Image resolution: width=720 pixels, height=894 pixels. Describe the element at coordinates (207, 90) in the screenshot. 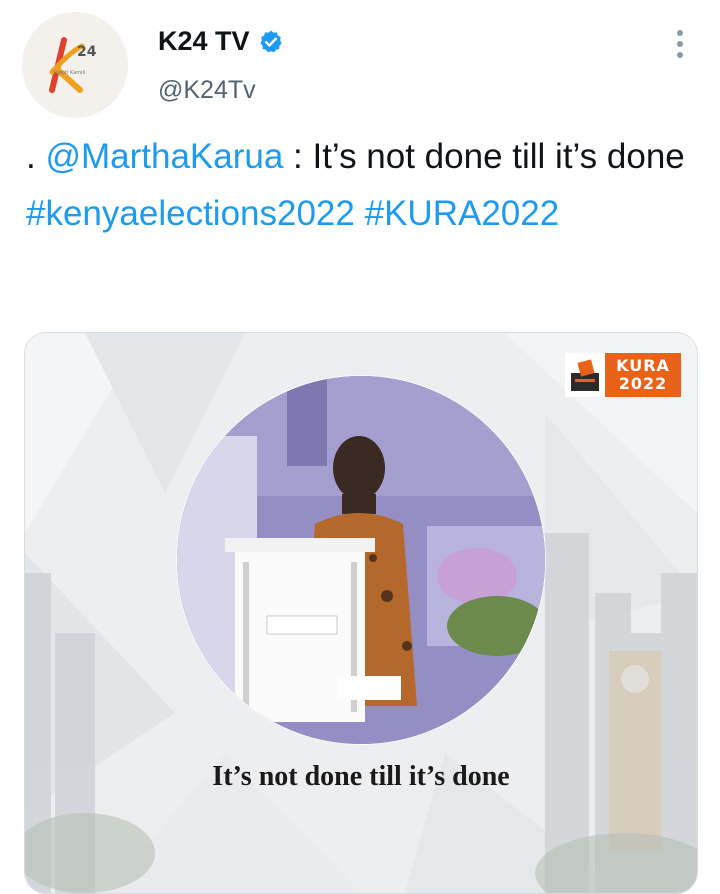

I see `account-handle: @K24Tv` at that location.